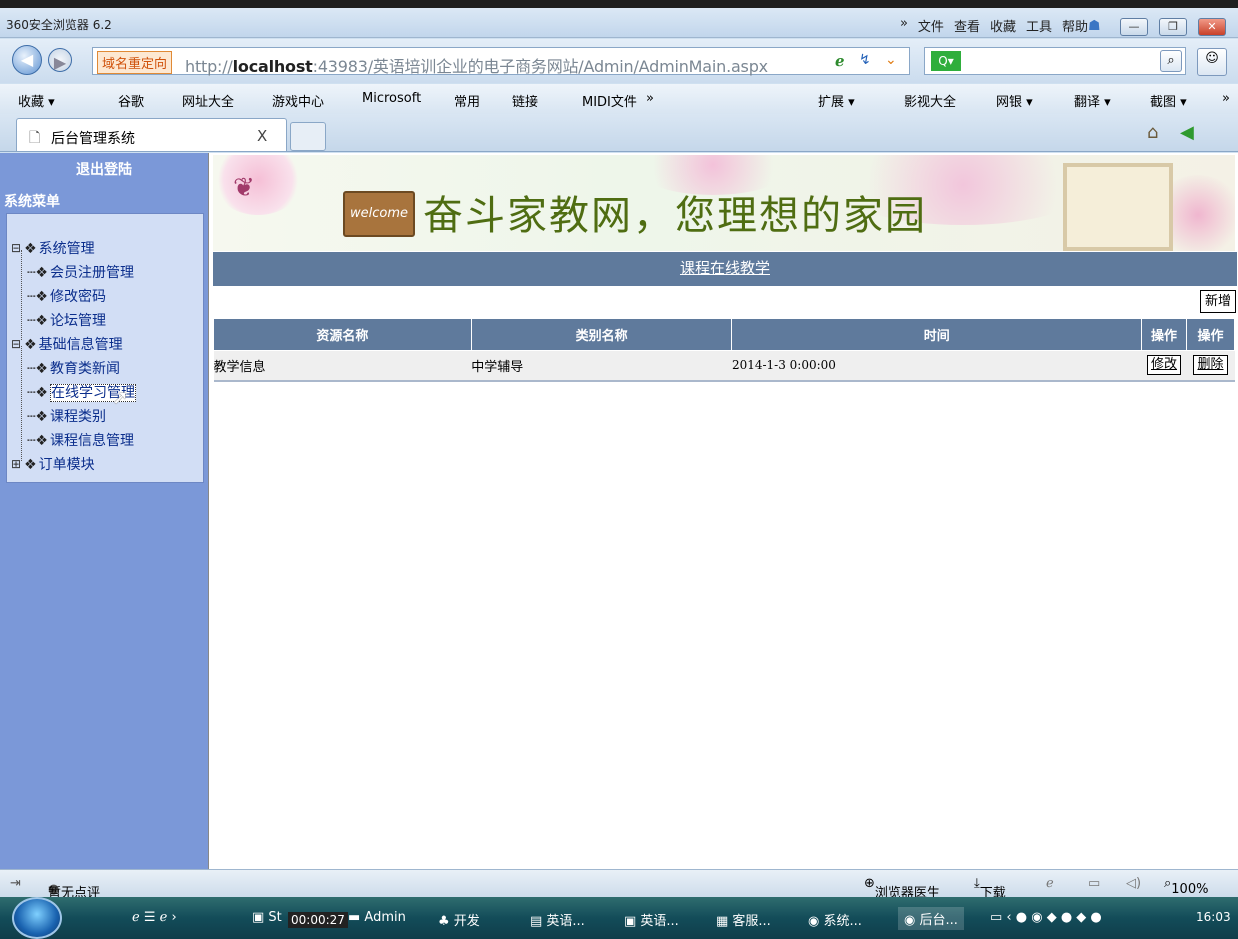  What do you see at coordinates (1003, 25) in the screenshot?
I see `menu-favorites: 收藏` at bounding box center [1003, 25].